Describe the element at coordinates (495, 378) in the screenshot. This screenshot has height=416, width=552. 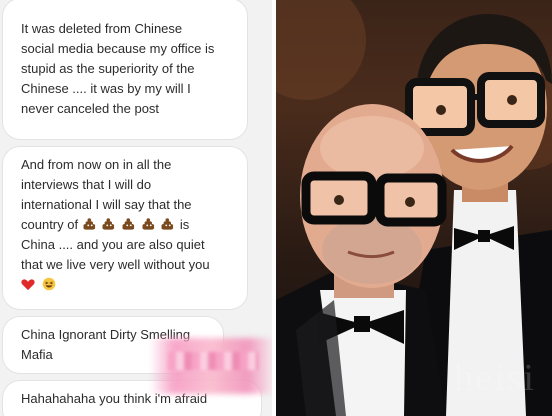
I see `watermark: heisi` at that location.